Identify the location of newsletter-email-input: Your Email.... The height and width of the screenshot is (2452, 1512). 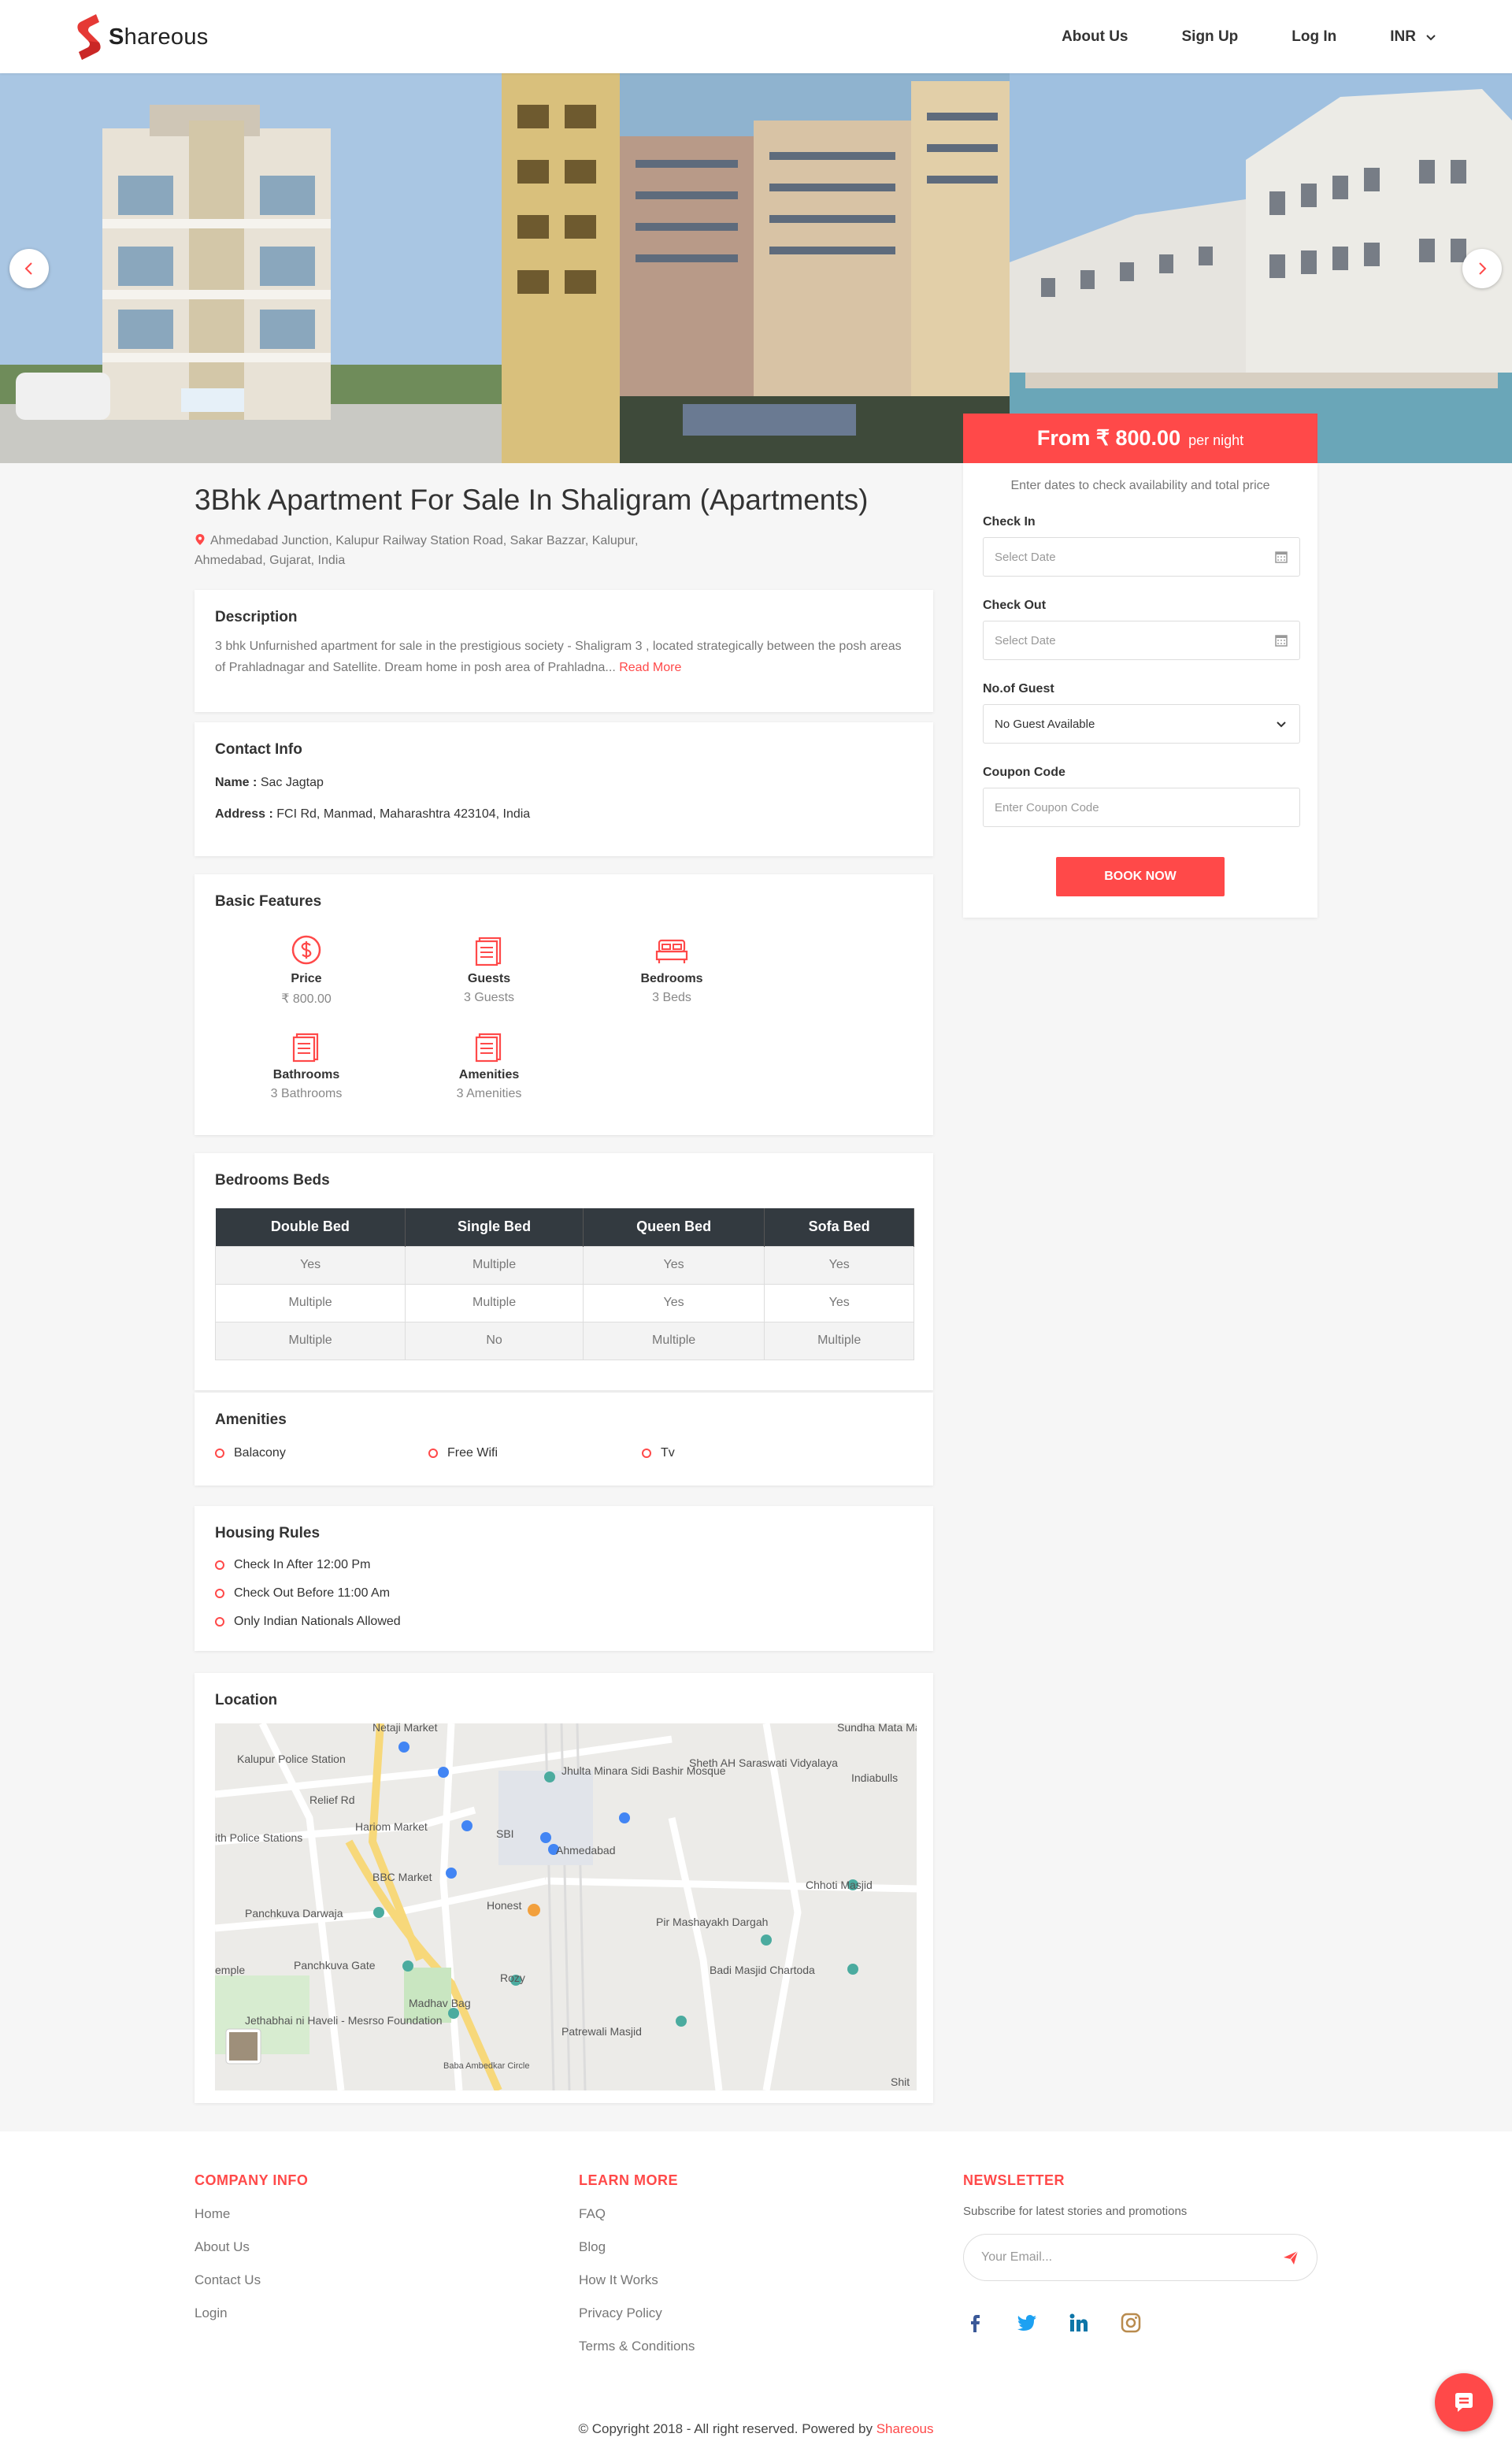
(1140, 2257).